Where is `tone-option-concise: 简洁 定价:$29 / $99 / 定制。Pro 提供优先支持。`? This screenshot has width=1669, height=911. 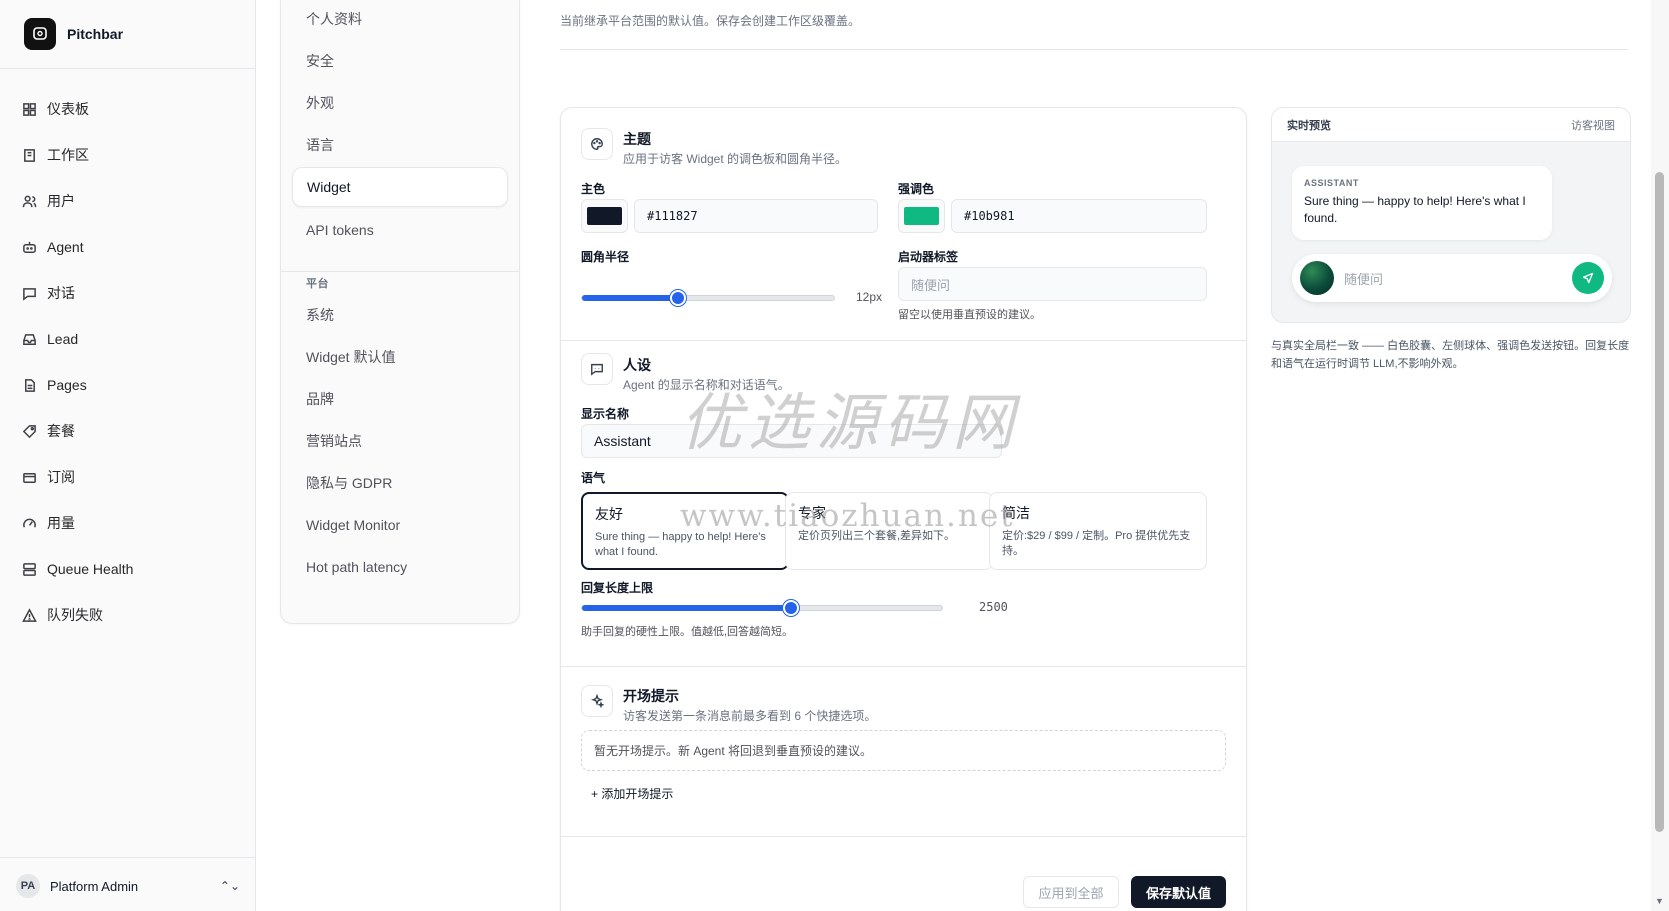 tone-option-concise: 简洁 定价:$29 / $99 / 定制。Pro 提供优先支持。 is located at coordinates (1098, 531).